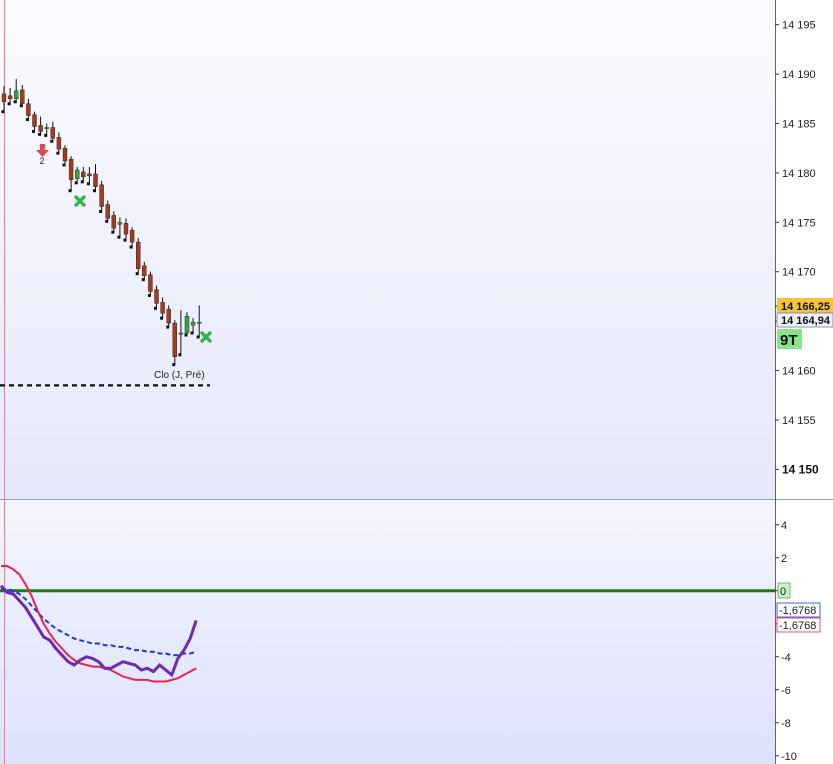 This screenshot has height=764, width=833. I want to click on arrow-count-label: 2, so click(42, 161).